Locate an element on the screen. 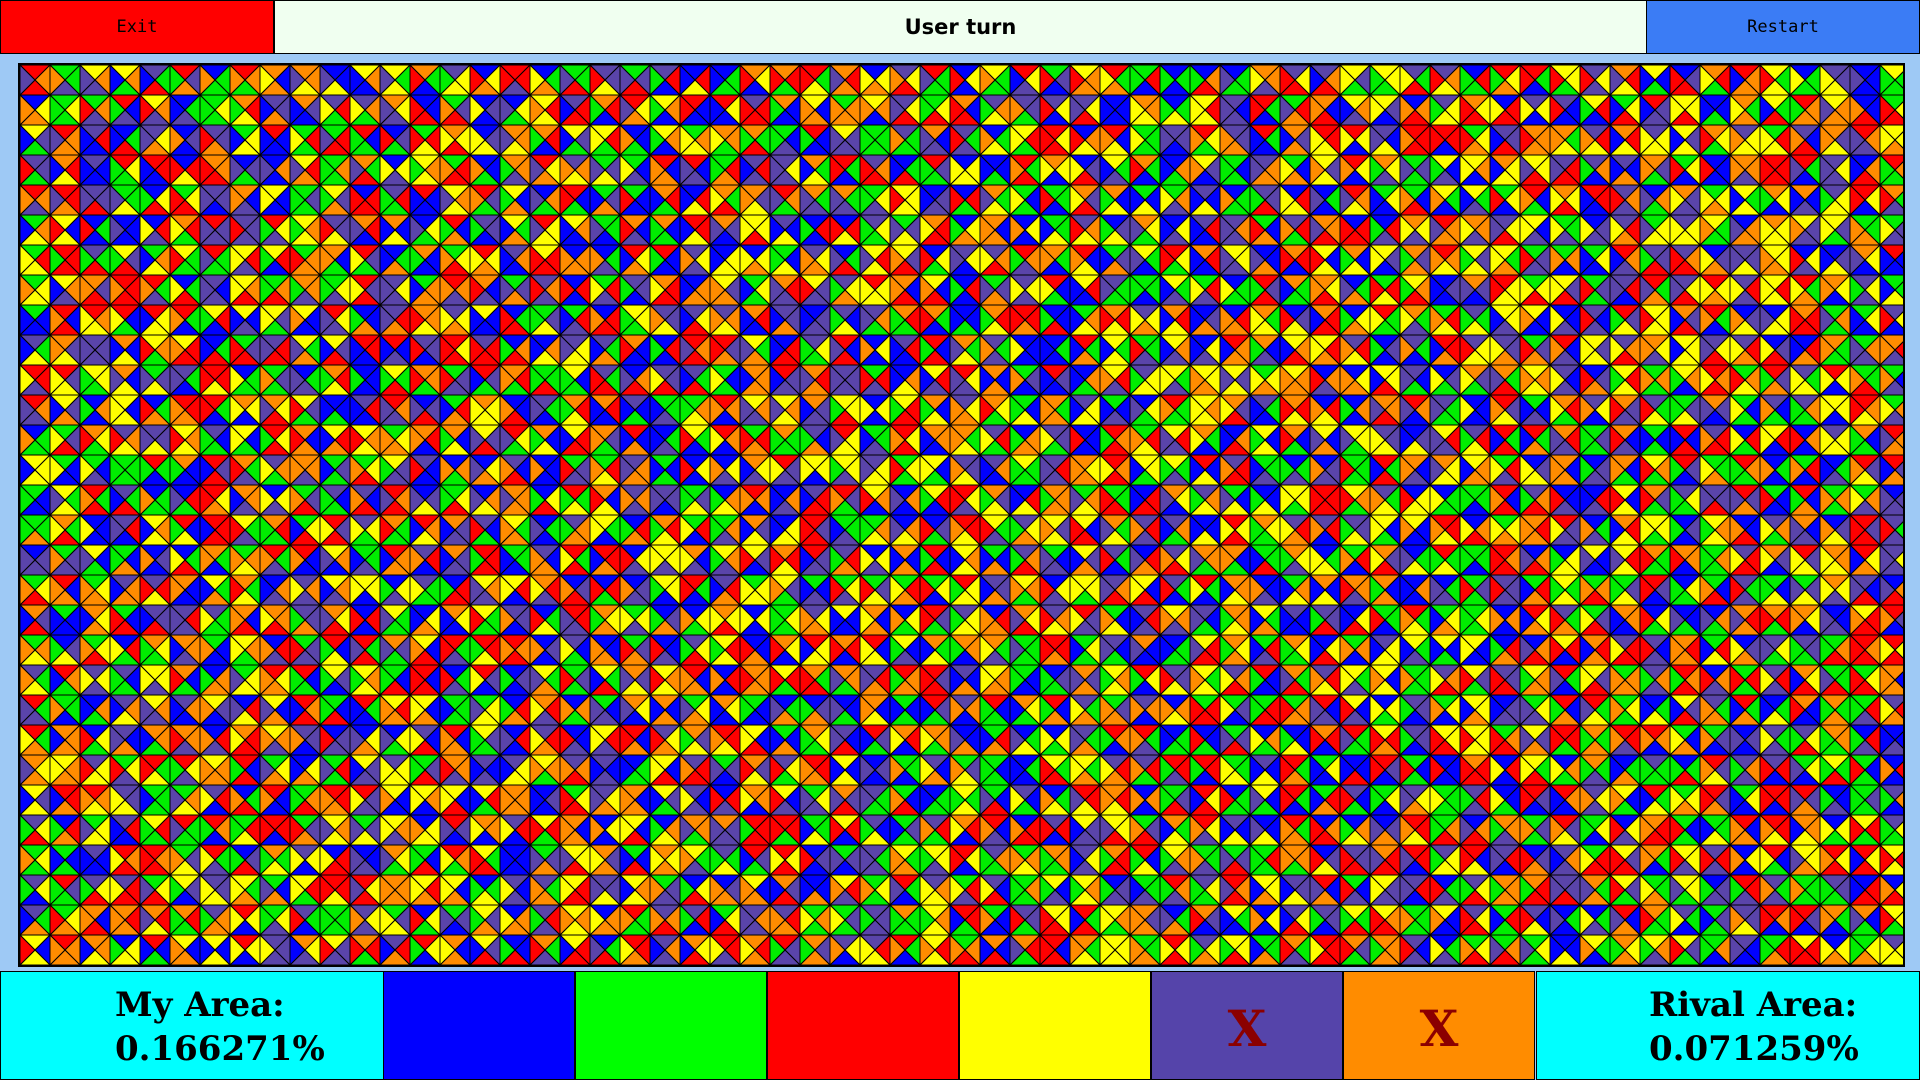  exit-button: Exit is located at coordinates (137, 27).